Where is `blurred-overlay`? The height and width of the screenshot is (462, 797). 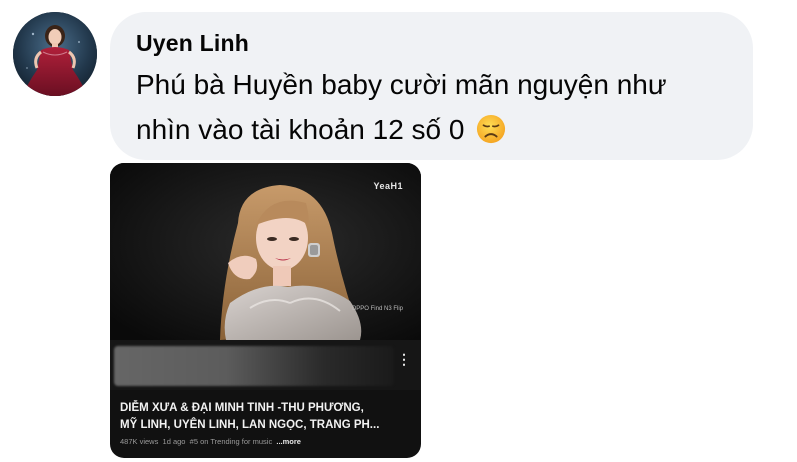 blurred-overlay is located at coordinates (254, 366).